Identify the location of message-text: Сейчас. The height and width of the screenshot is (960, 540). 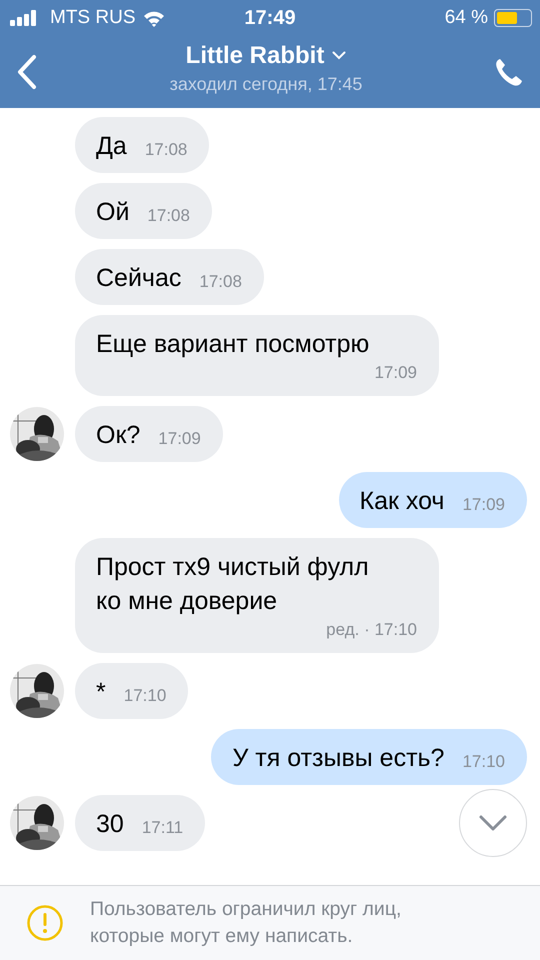
(139, 278).